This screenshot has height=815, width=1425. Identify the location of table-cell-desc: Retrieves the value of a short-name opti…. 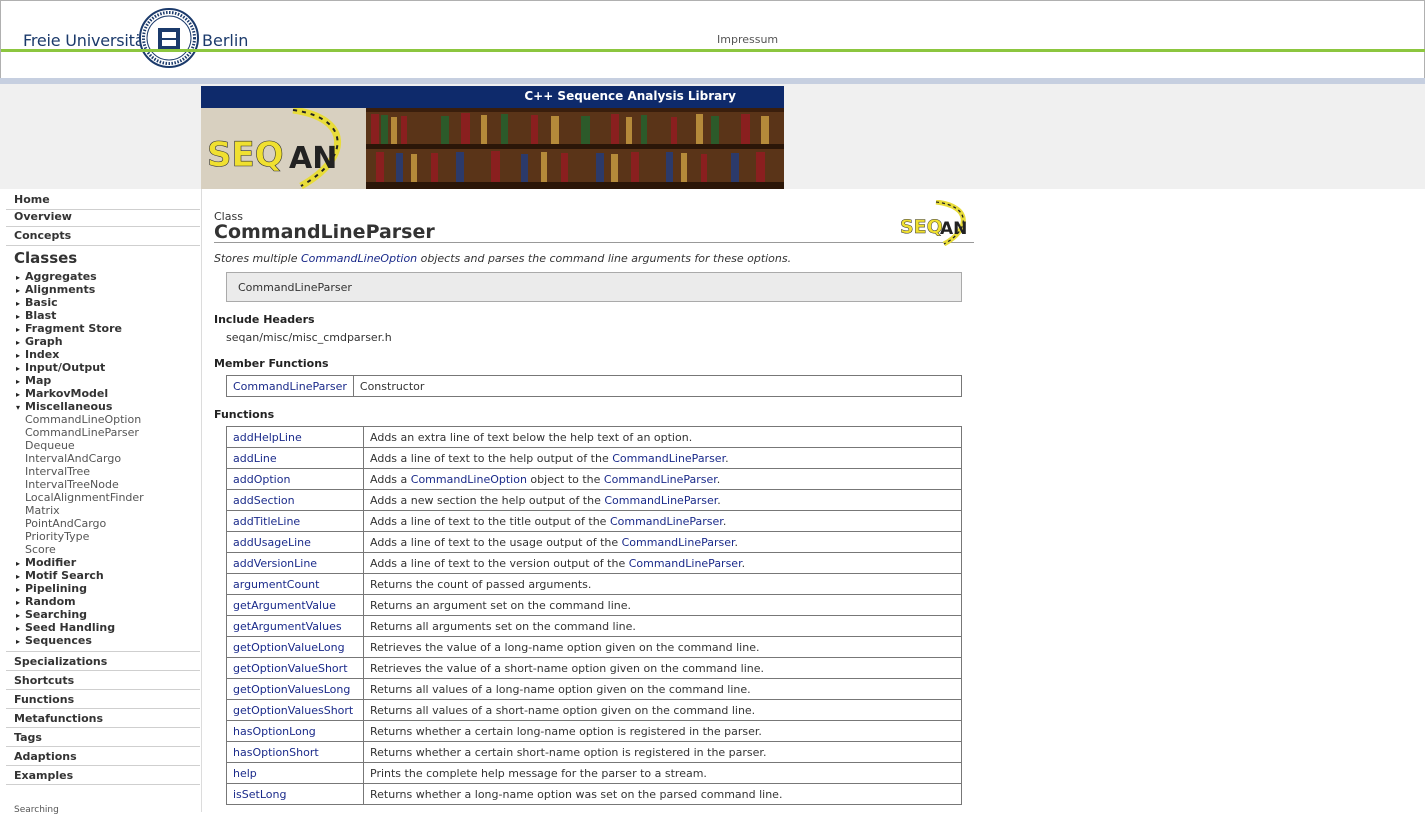
(662, 668).